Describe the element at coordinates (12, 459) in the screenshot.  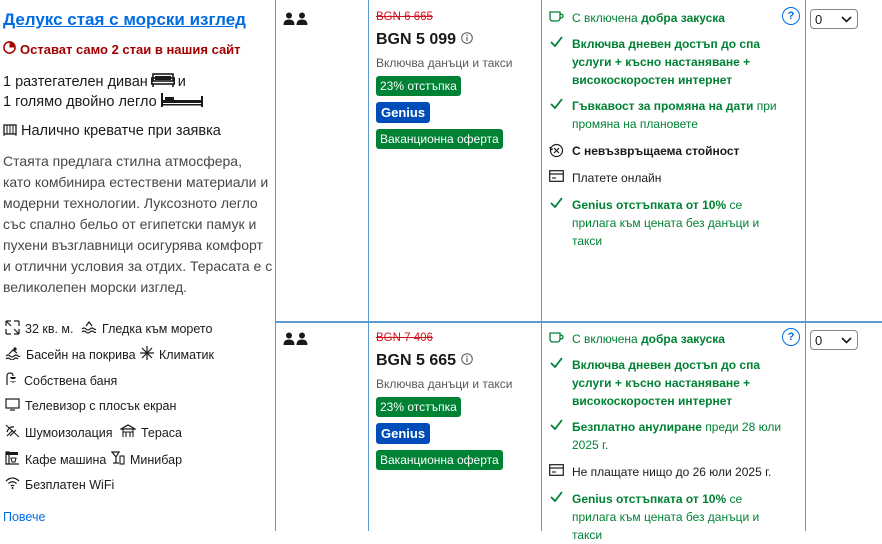
I see `coffee-machine-icon` at that location.